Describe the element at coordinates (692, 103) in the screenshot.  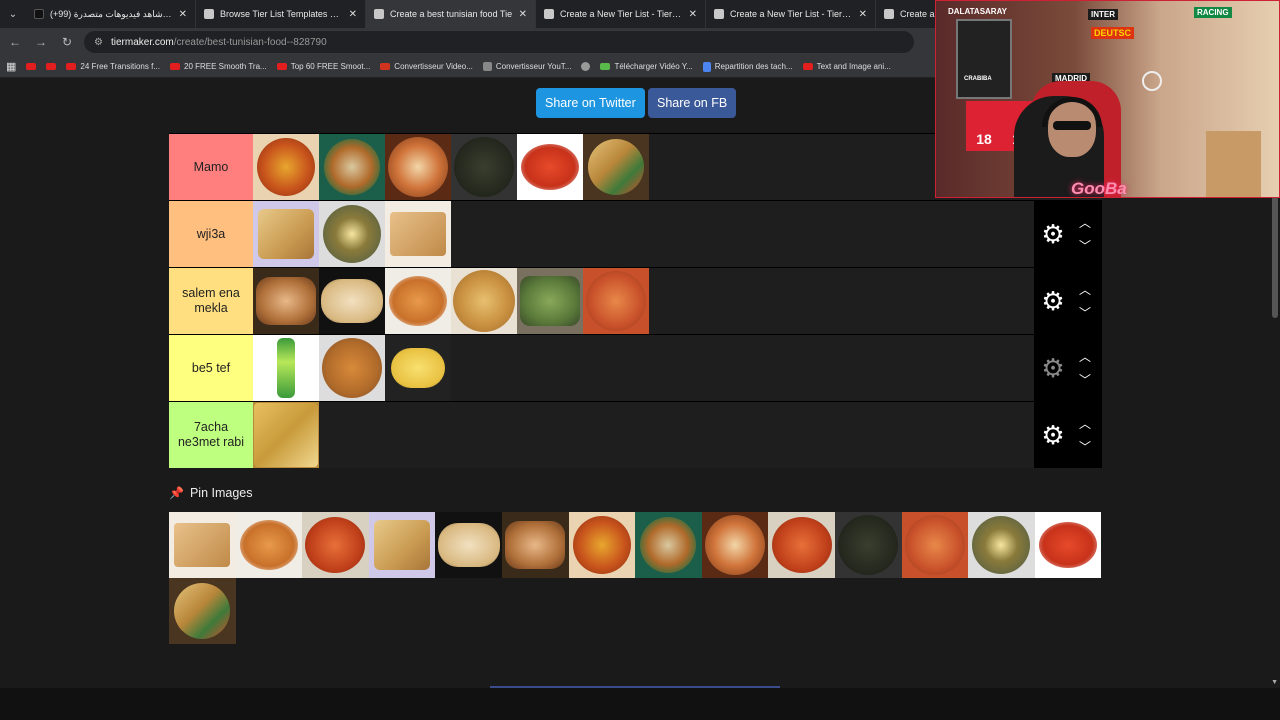
I see `share-fb-button: Share on FB` at that location.